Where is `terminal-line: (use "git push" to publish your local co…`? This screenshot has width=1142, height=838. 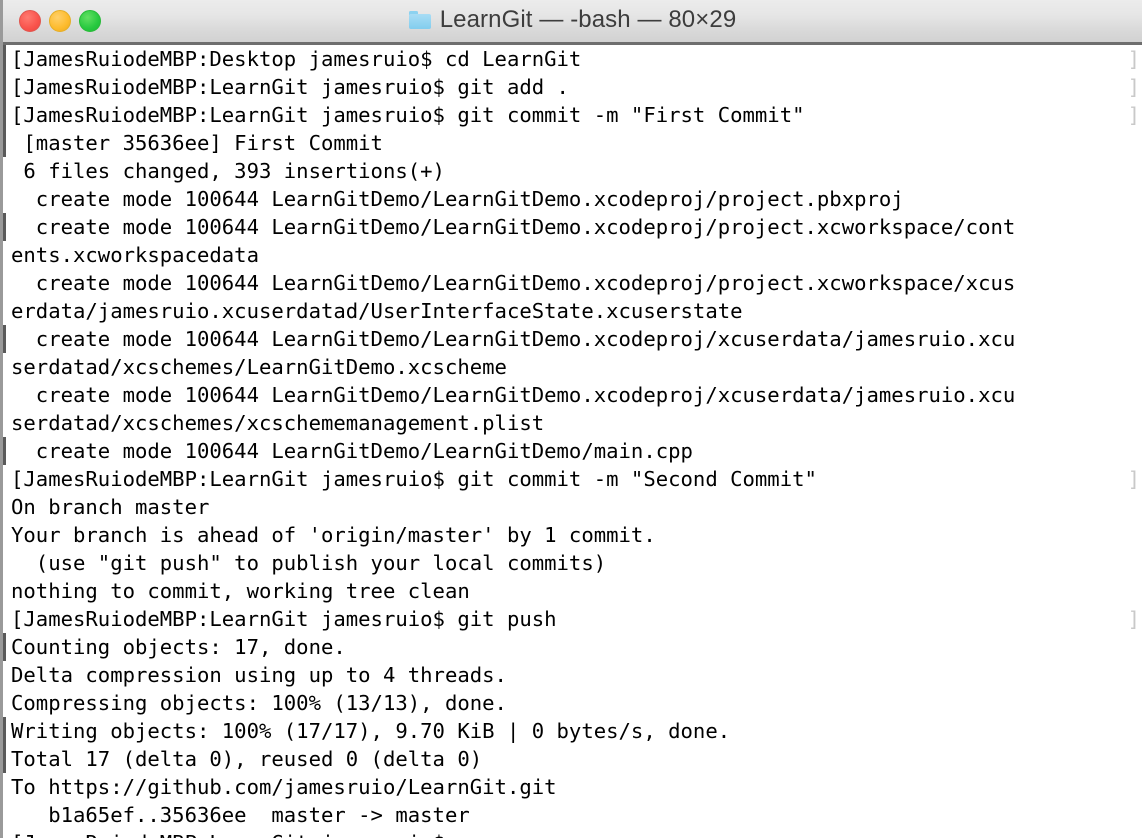 terminal-line: (use "git push" to publish your local co… is located at coordinates (572, 563).